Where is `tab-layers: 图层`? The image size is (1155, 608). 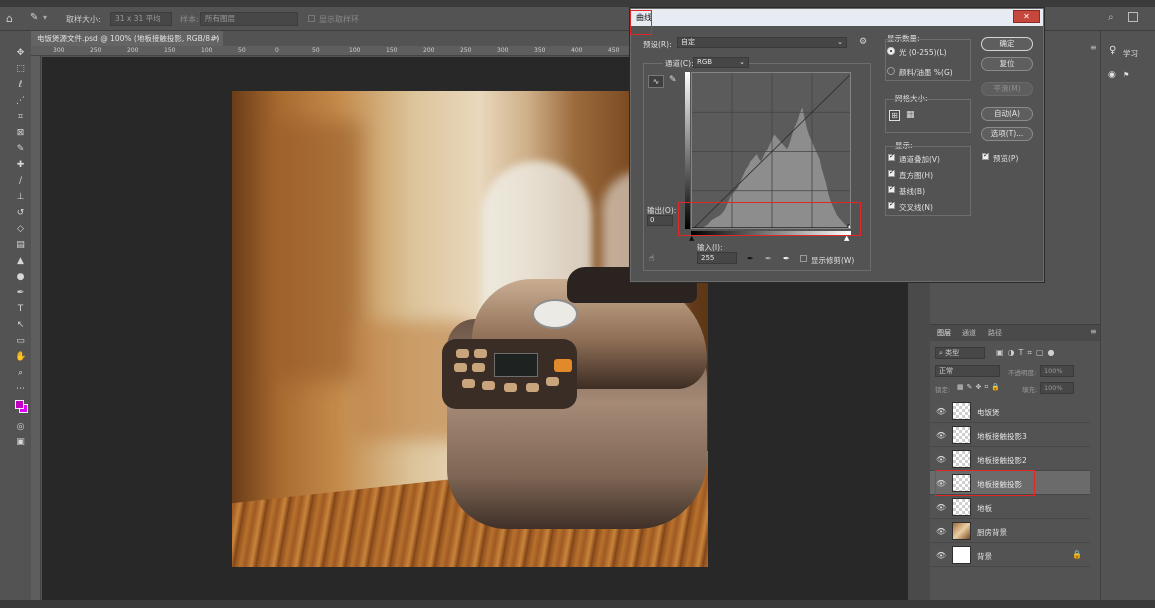 tab-layers: 图层 is located at coordinates (944, 333).